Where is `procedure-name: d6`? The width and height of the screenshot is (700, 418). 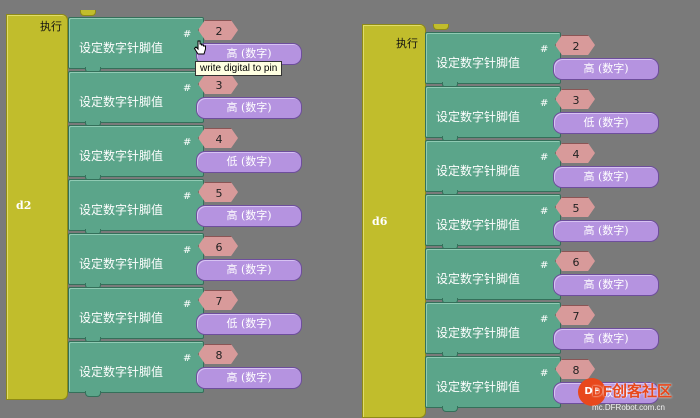
procedure-name: d6 is located at coordinates (380, 221).